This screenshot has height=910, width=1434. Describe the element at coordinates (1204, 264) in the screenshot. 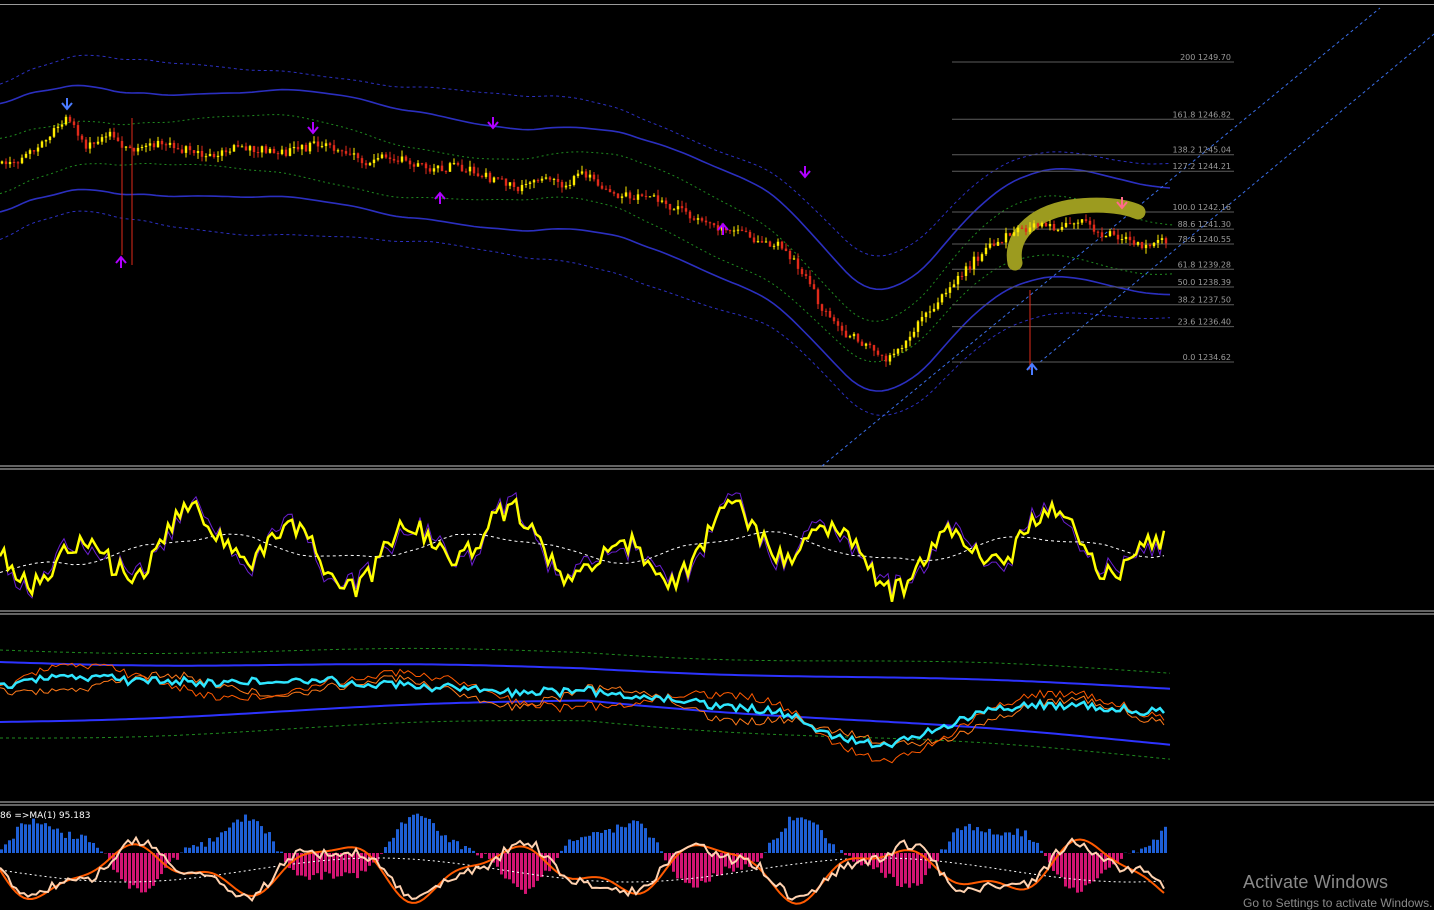

I see `fib-label-61.8: 61.8 1239.28` at that location.